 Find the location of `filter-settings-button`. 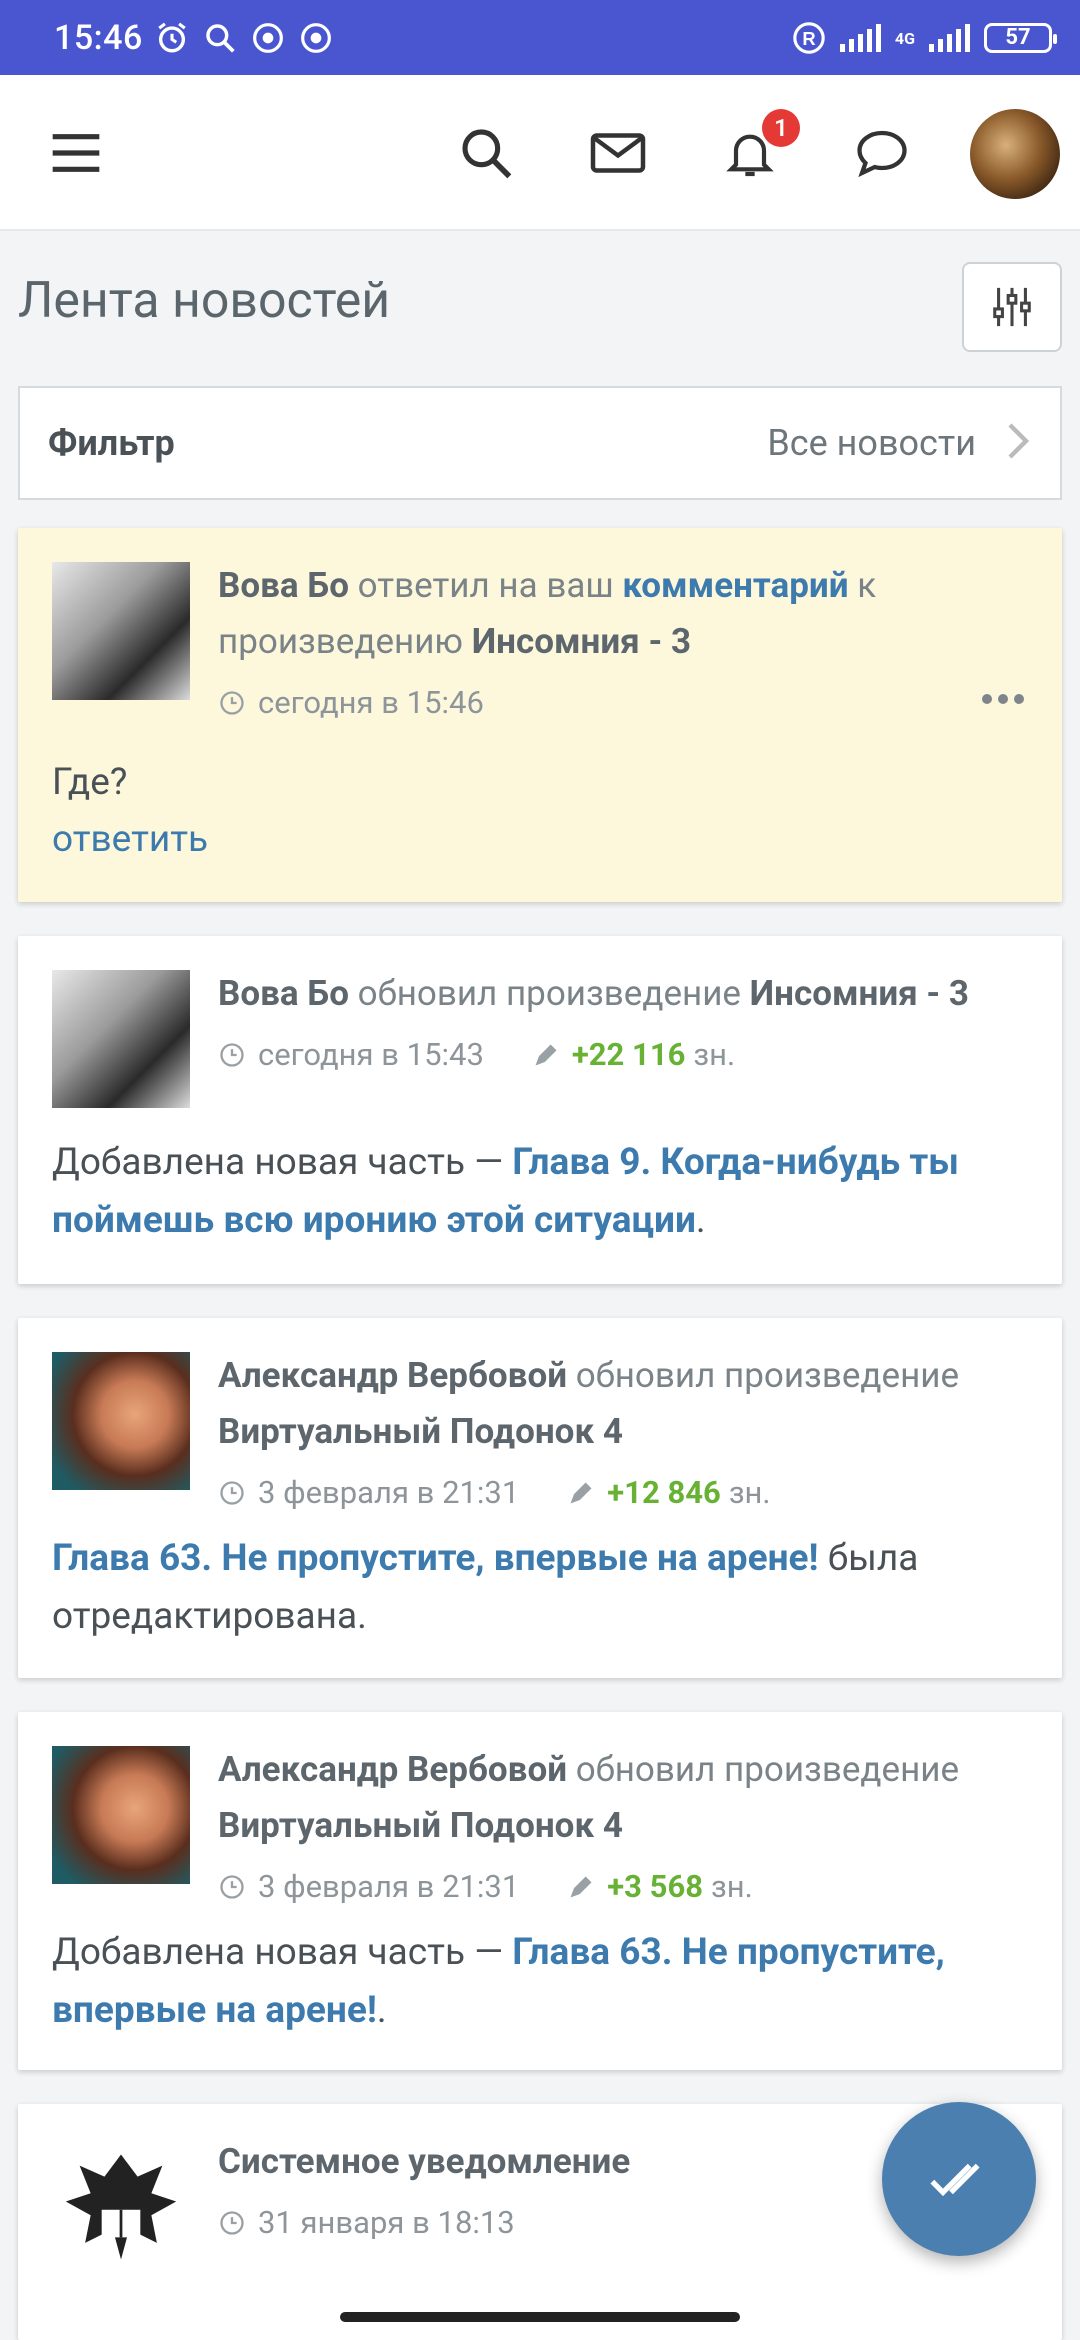

filter-settings-button is located at coordinates (1012, 307).